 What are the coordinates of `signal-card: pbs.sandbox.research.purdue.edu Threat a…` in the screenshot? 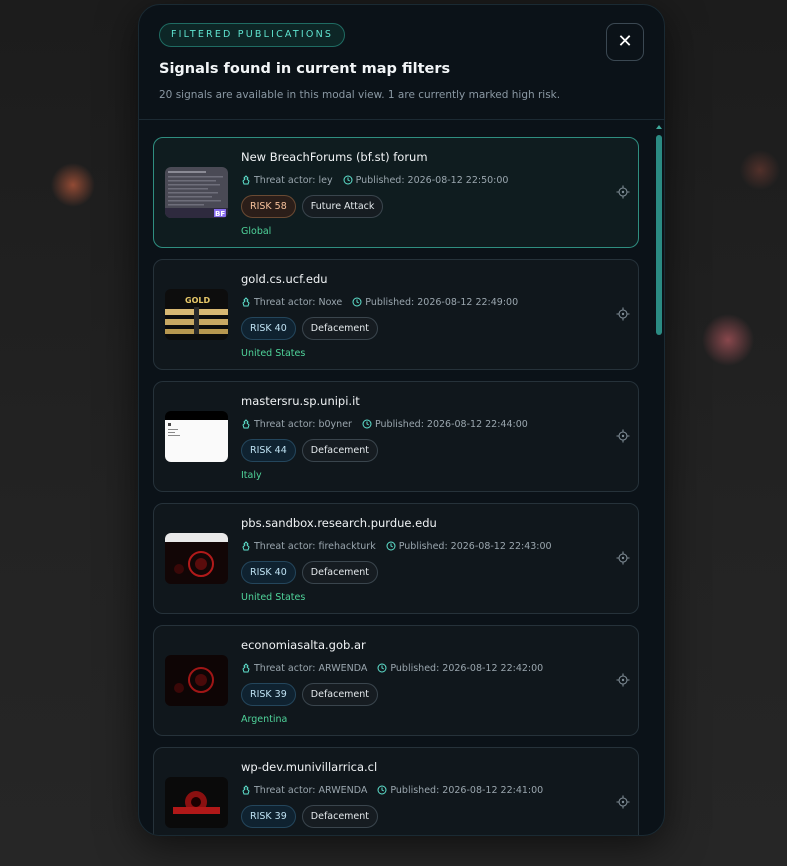 It's located at (396, 558).